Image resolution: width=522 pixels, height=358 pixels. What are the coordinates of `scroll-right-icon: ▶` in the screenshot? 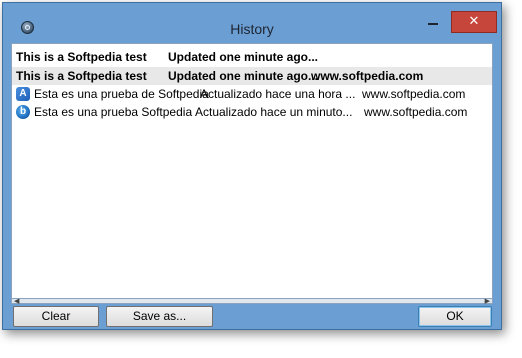 It's located at (487, 301).